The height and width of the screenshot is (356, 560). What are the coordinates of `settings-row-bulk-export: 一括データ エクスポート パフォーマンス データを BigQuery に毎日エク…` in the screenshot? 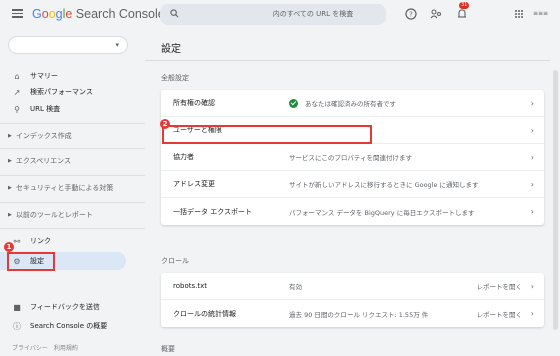 It's located at (352, 211).